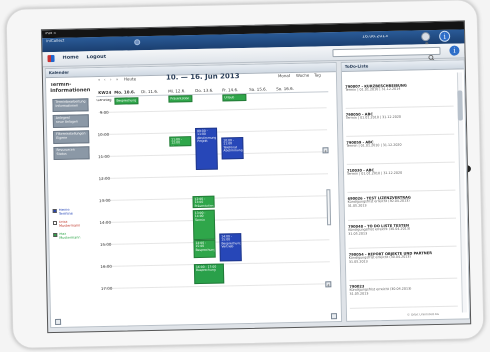 Image resolution: width=490 pixels, height=352 pixels. I want to click on allday-event: Urlaub, so click(234, 97).